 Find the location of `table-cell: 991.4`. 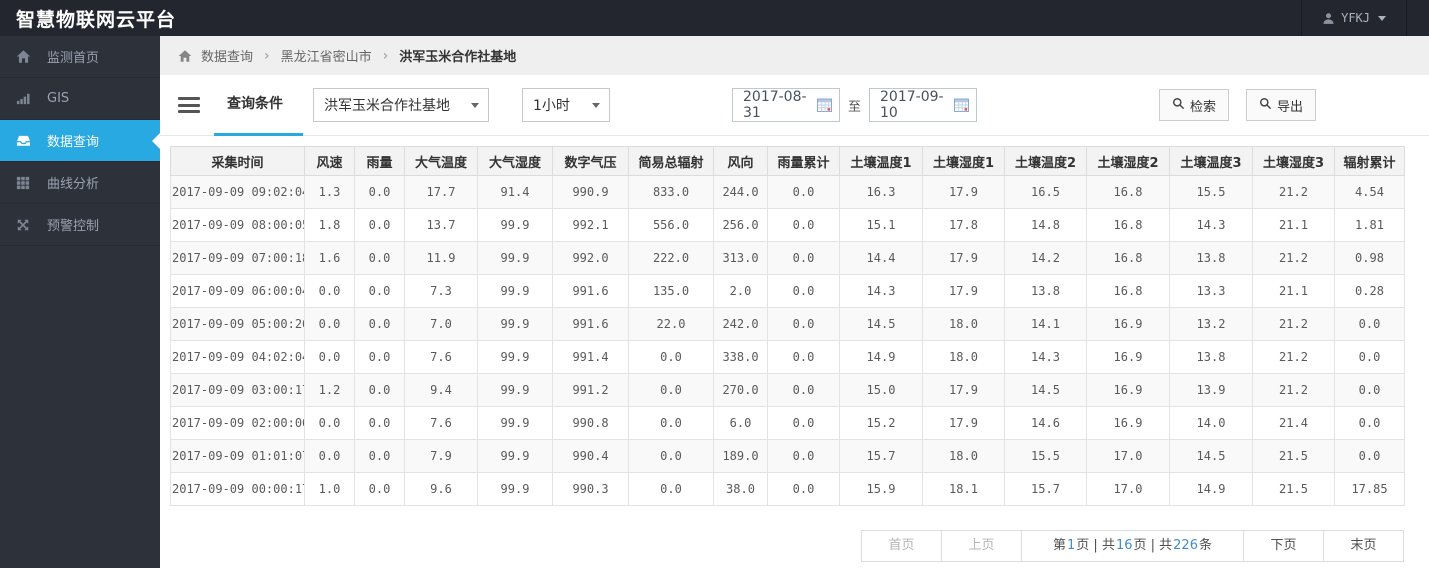

table-cell: 991.4 is located at coordinates (590, 357).